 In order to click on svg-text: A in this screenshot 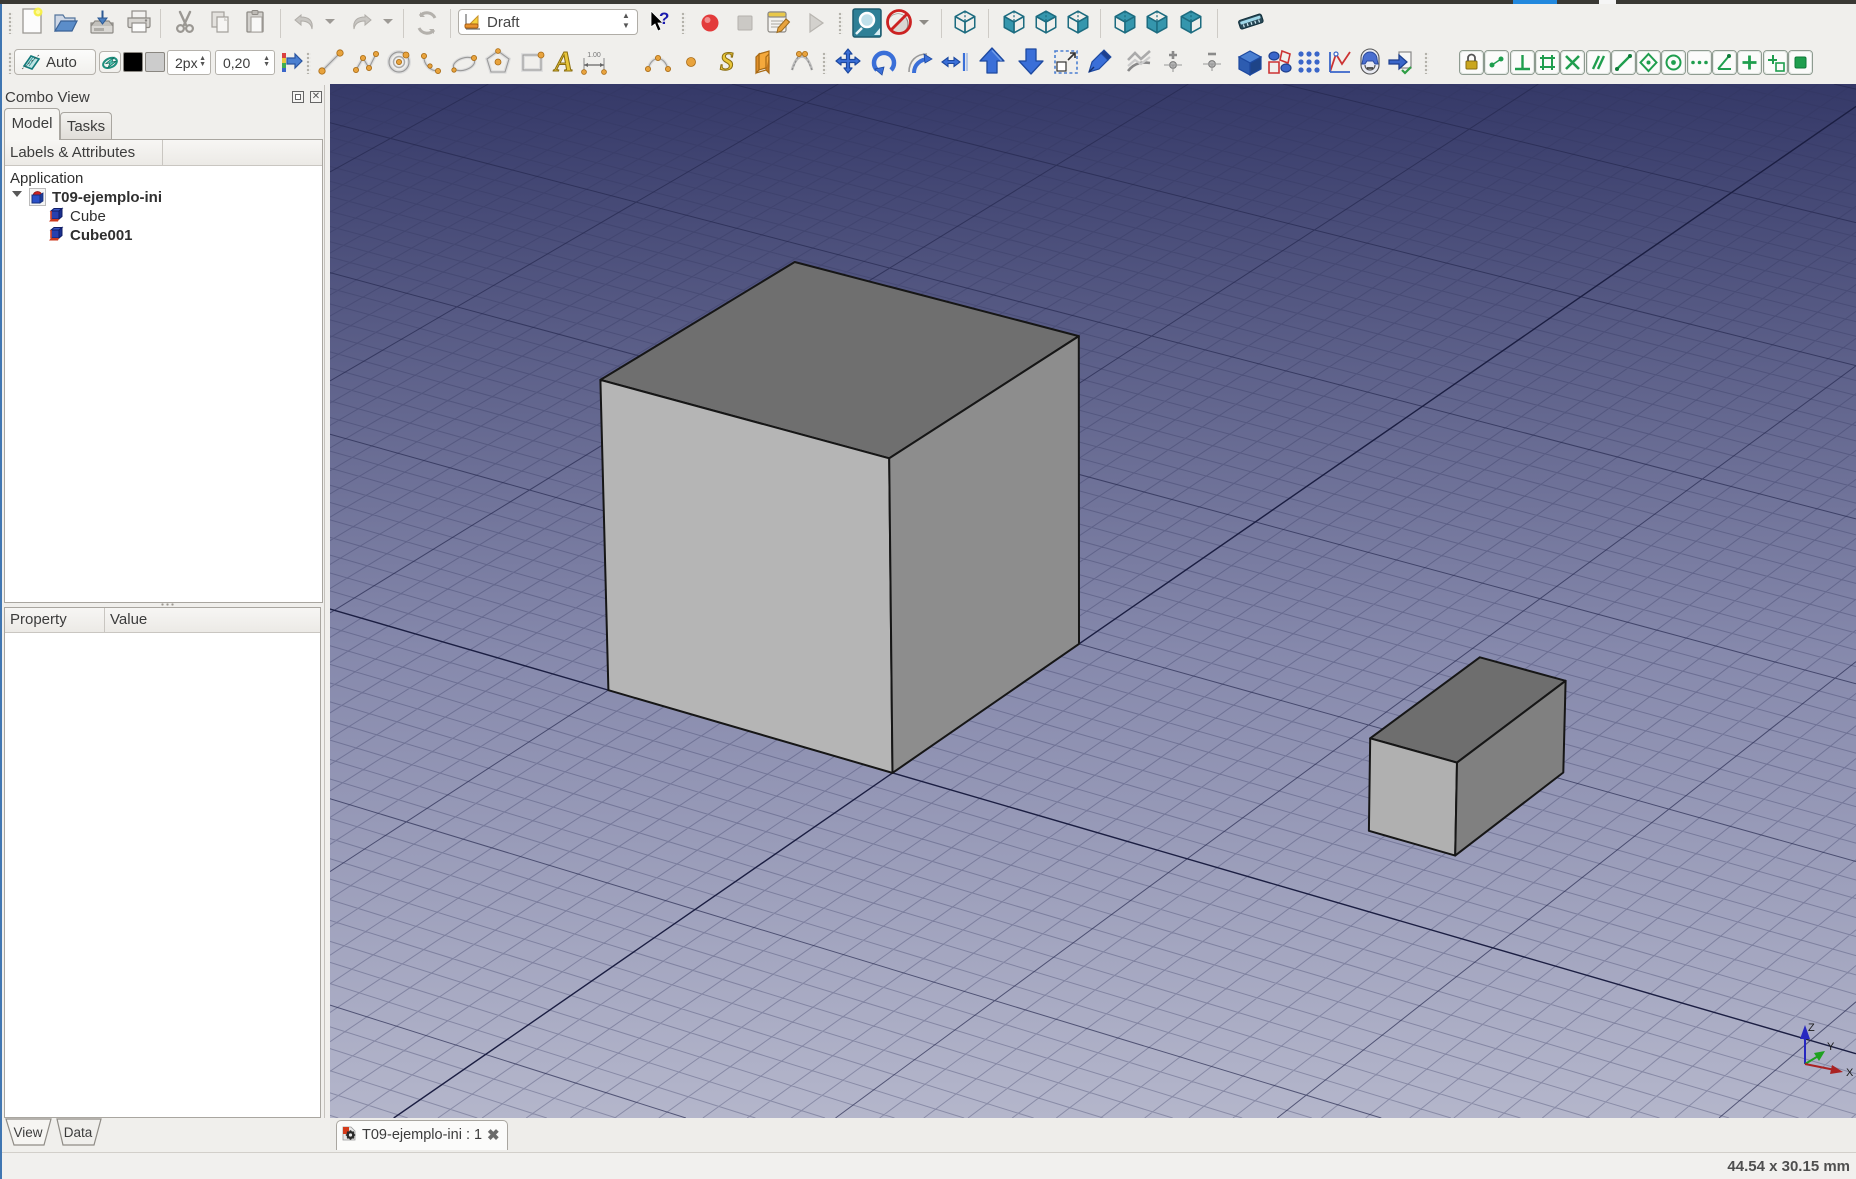, I will do `click(563, 61)`.